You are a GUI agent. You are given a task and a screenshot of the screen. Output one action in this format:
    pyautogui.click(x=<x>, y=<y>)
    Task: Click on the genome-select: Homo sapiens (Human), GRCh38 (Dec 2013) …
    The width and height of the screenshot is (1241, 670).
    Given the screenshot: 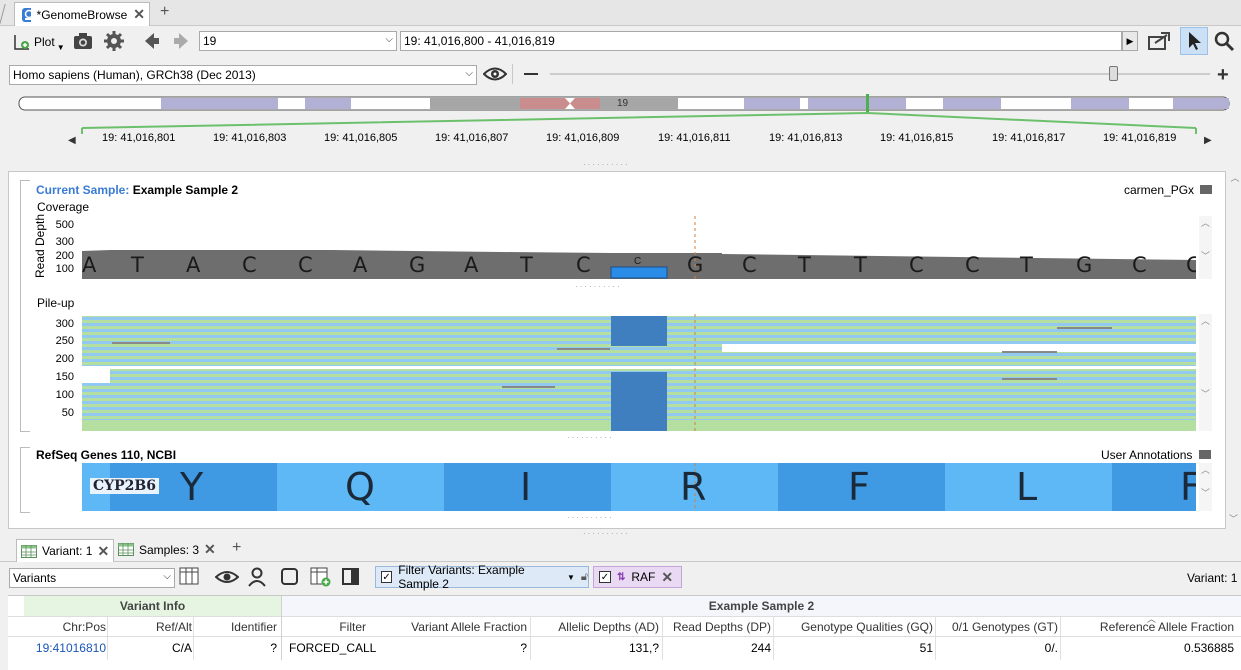 What is the action you would take?
    pyautogui.click(x=243, y=75)
    